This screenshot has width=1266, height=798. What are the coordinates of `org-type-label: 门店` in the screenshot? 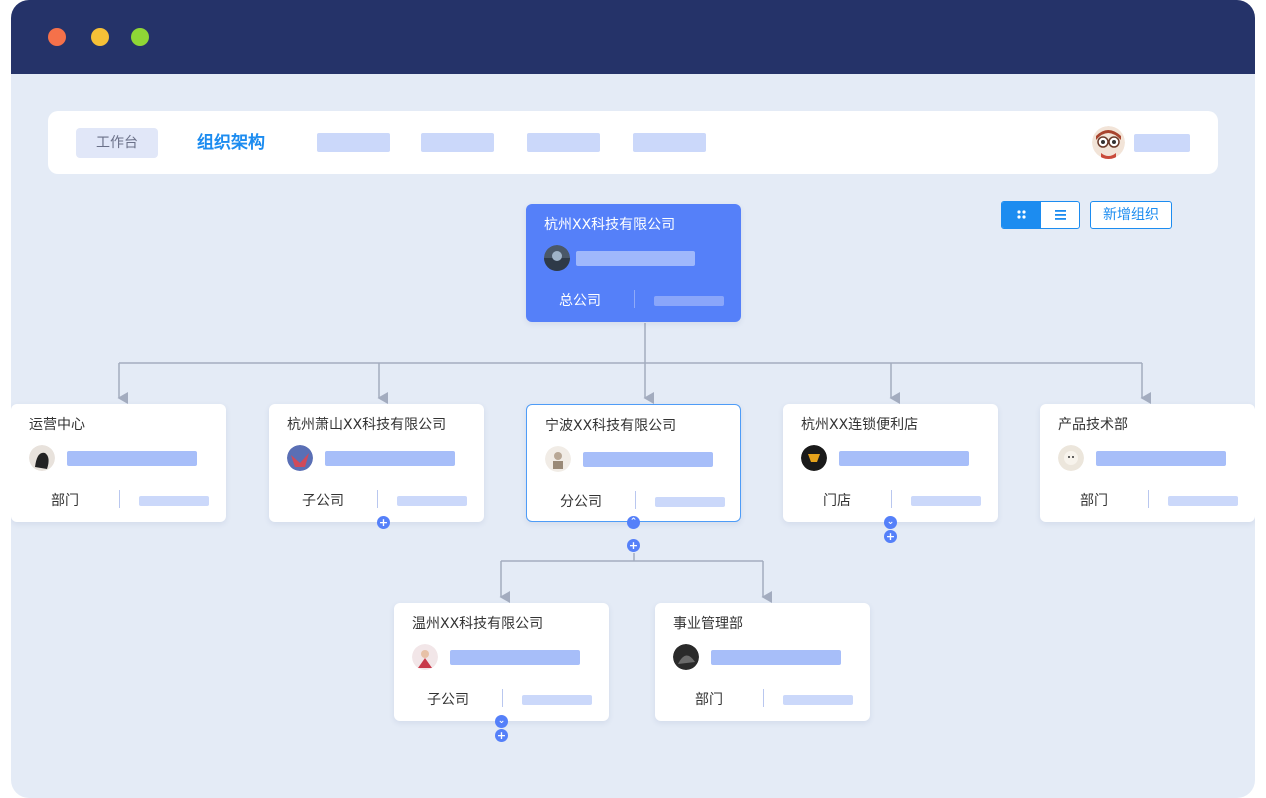 It's located at (837, 501).